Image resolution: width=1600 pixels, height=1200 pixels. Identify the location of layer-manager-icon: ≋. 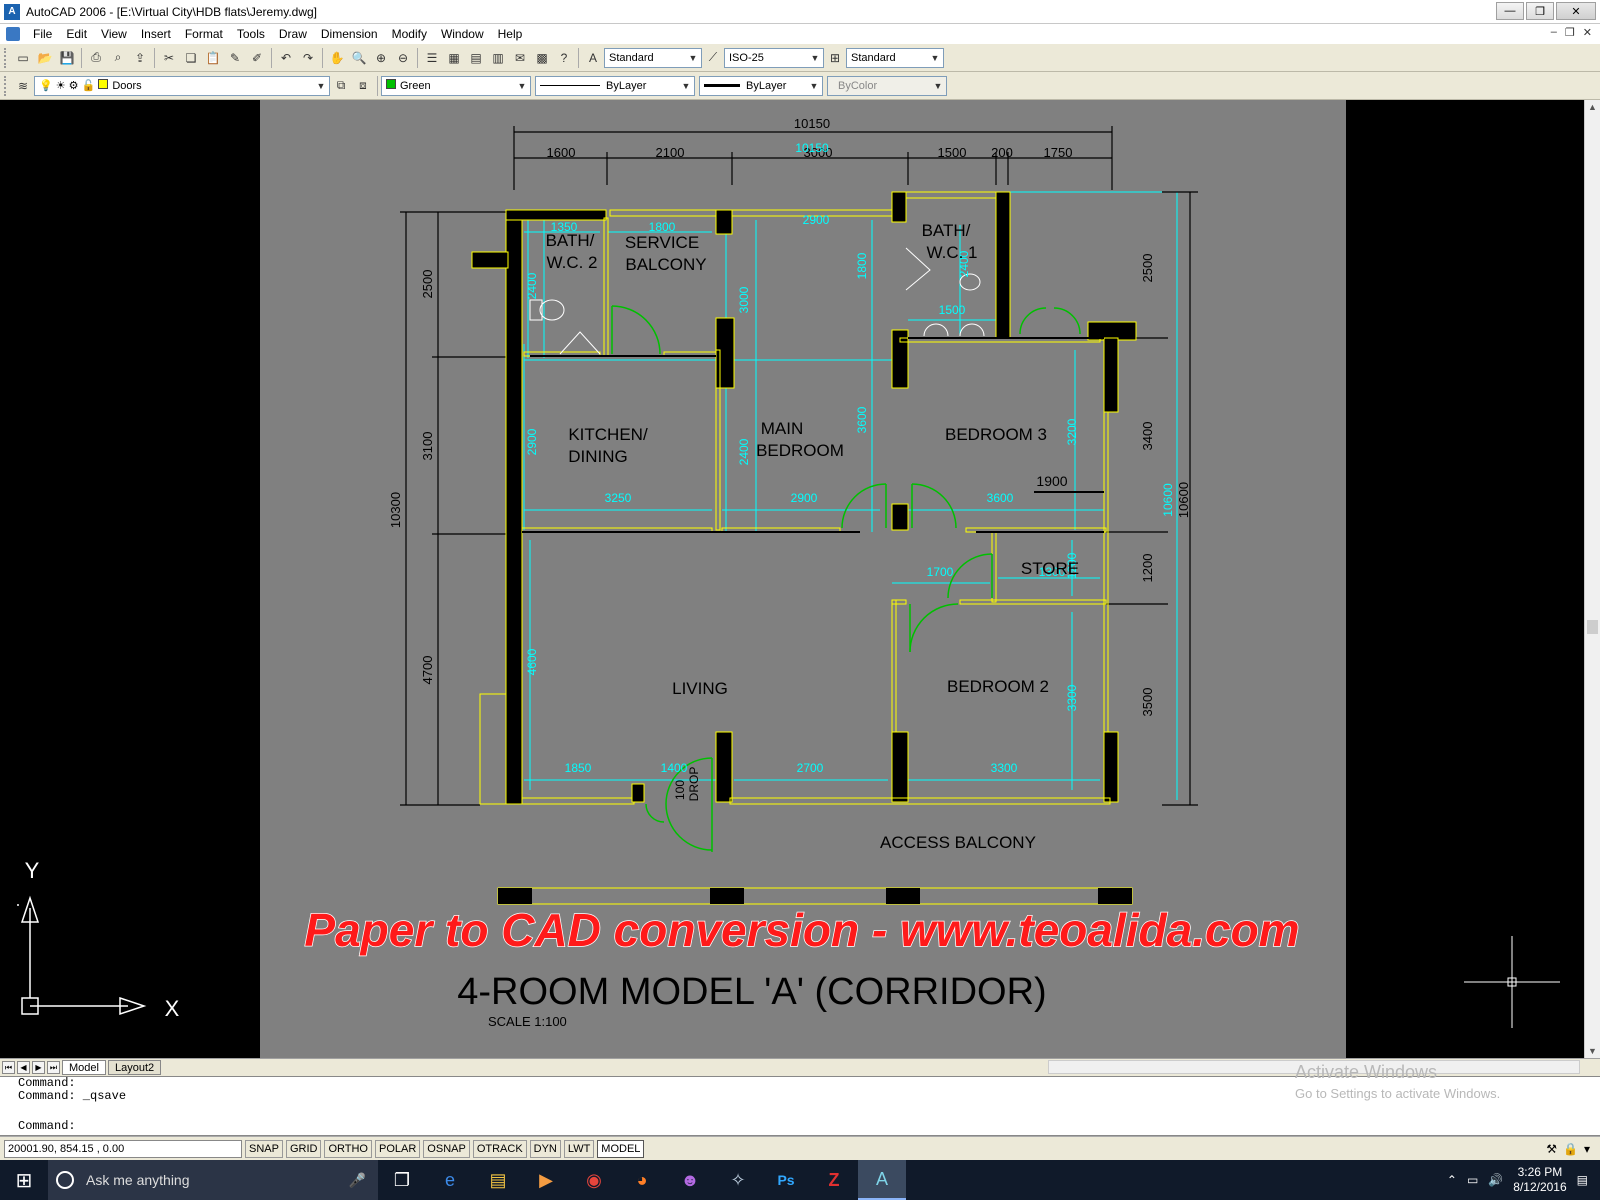
(23, 86).